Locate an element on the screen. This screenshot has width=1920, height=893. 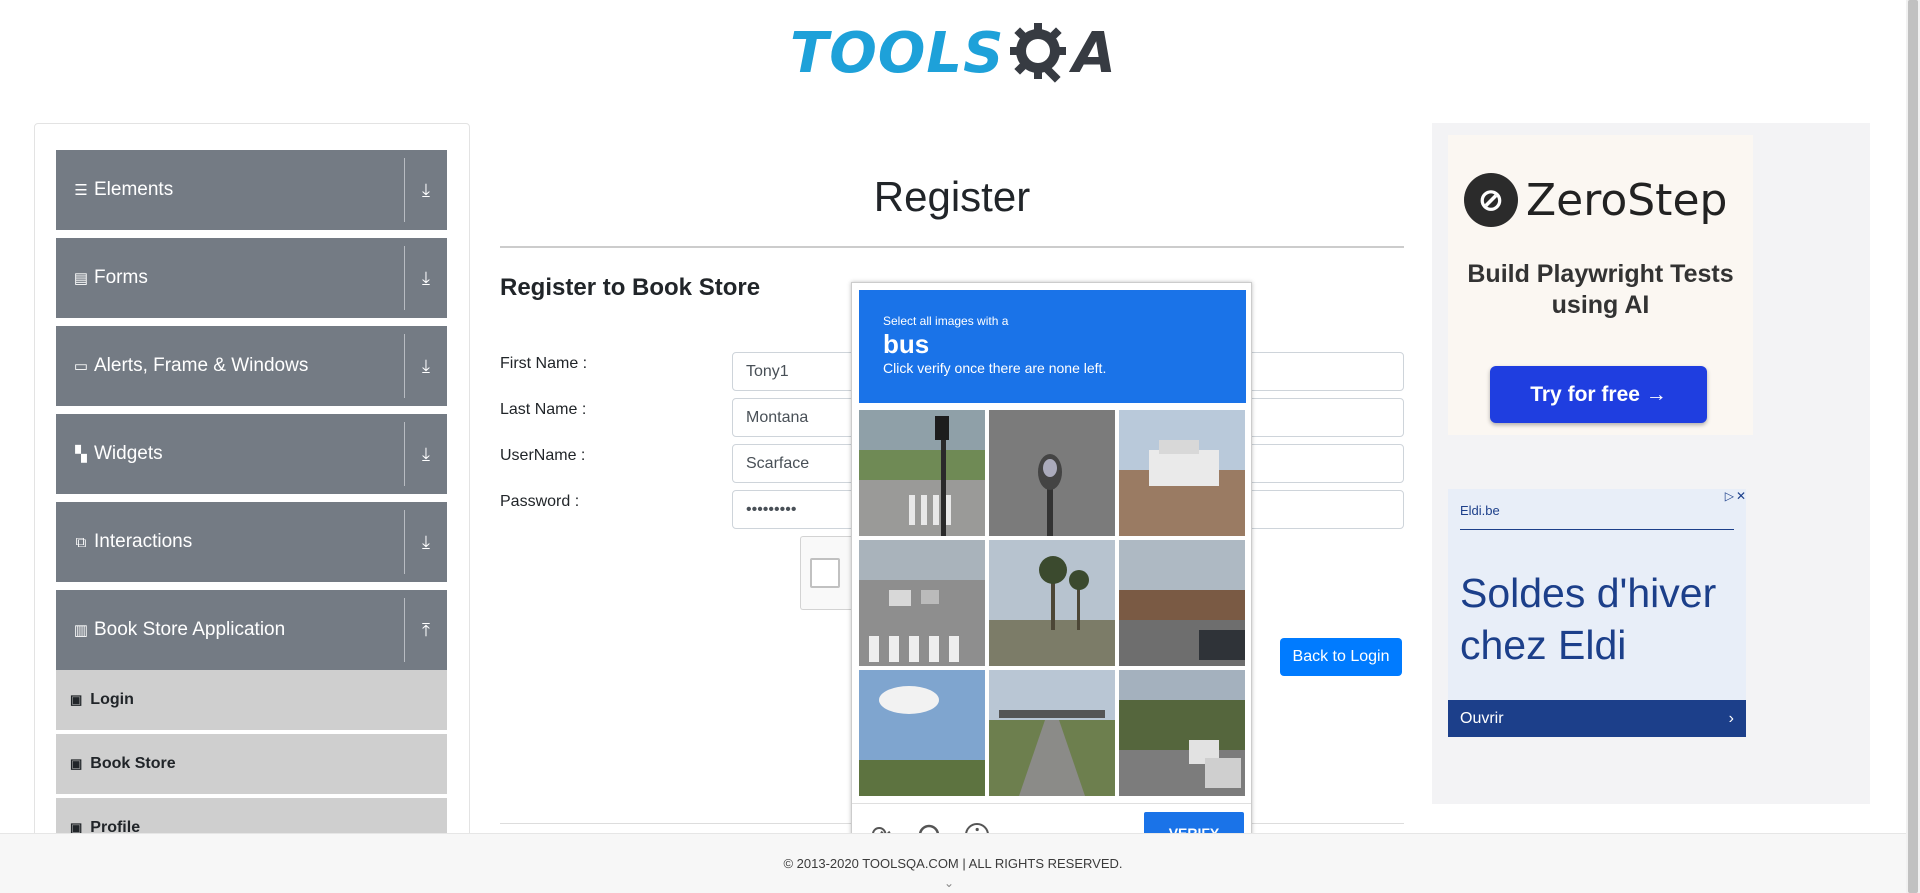
sidebar-group-alerts: ▭ Alerts, Frame & Windows ⤓ is located at coordinates (251, 366).